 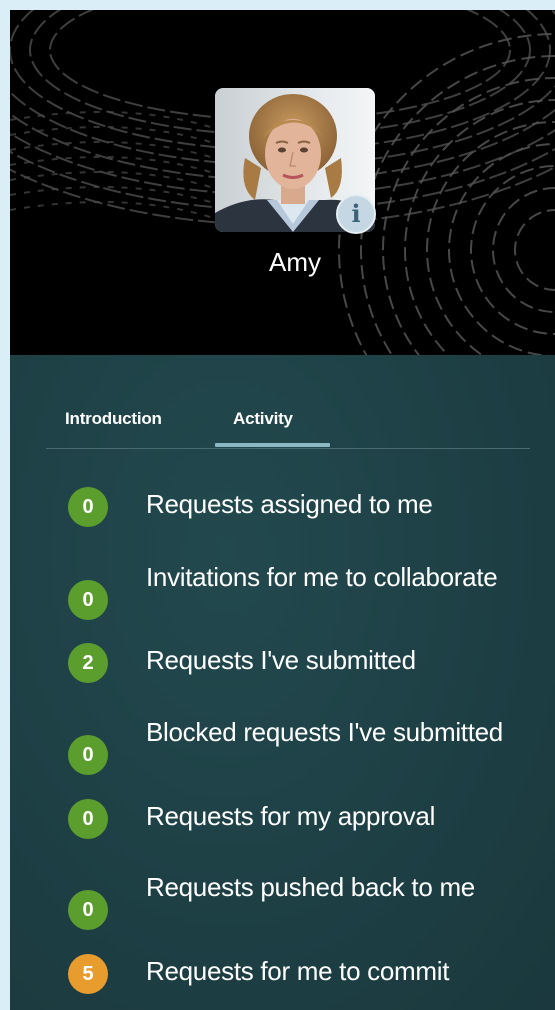 I want to click on tab-selected-indicator, so click(x=272, y=445).